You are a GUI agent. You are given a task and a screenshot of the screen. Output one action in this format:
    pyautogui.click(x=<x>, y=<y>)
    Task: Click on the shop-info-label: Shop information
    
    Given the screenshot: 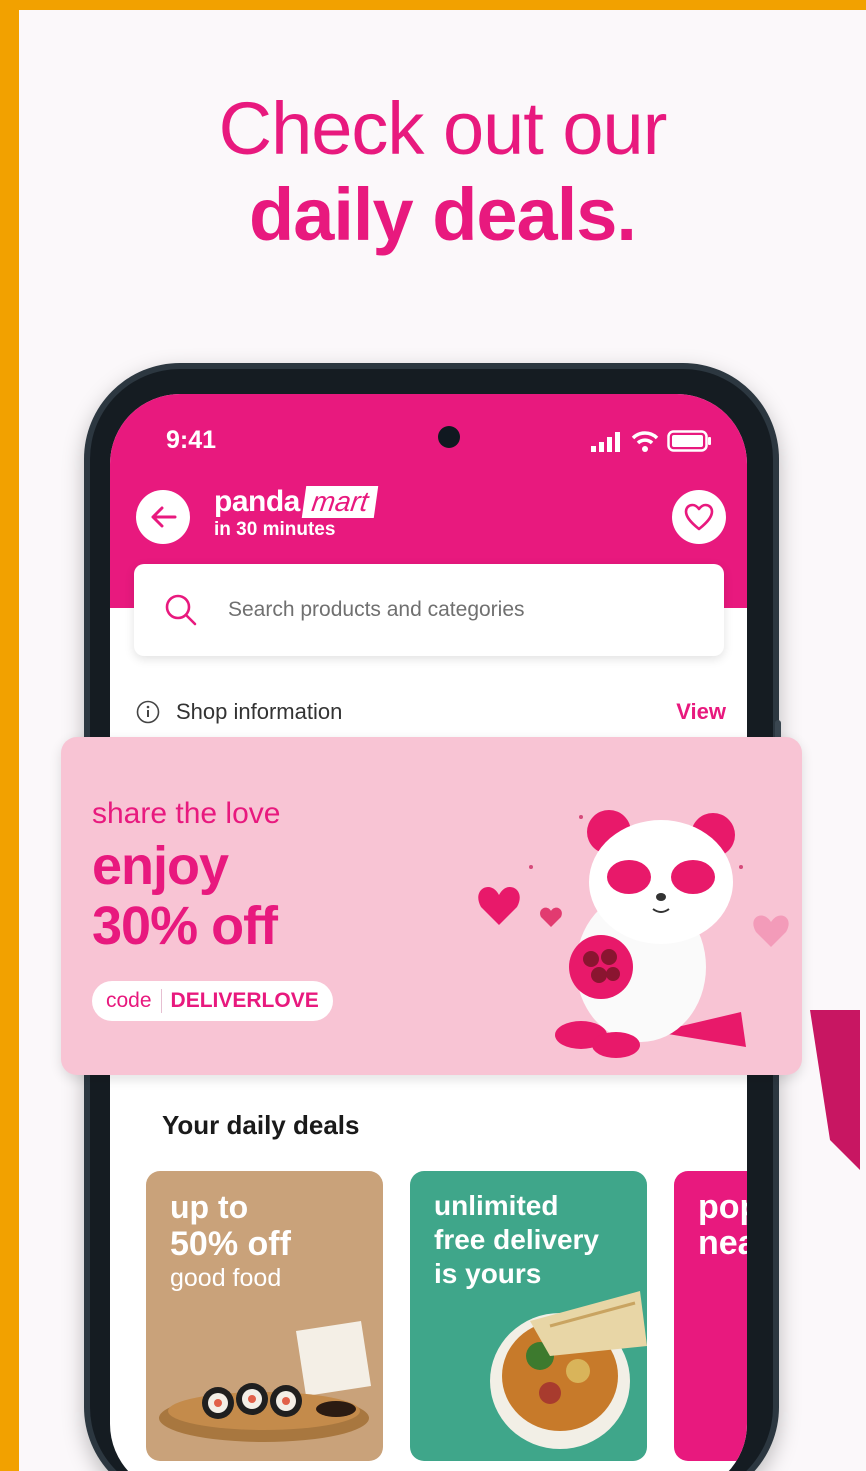 What is the action you would take?
    pyautogui.click(x=259, y=711)
    